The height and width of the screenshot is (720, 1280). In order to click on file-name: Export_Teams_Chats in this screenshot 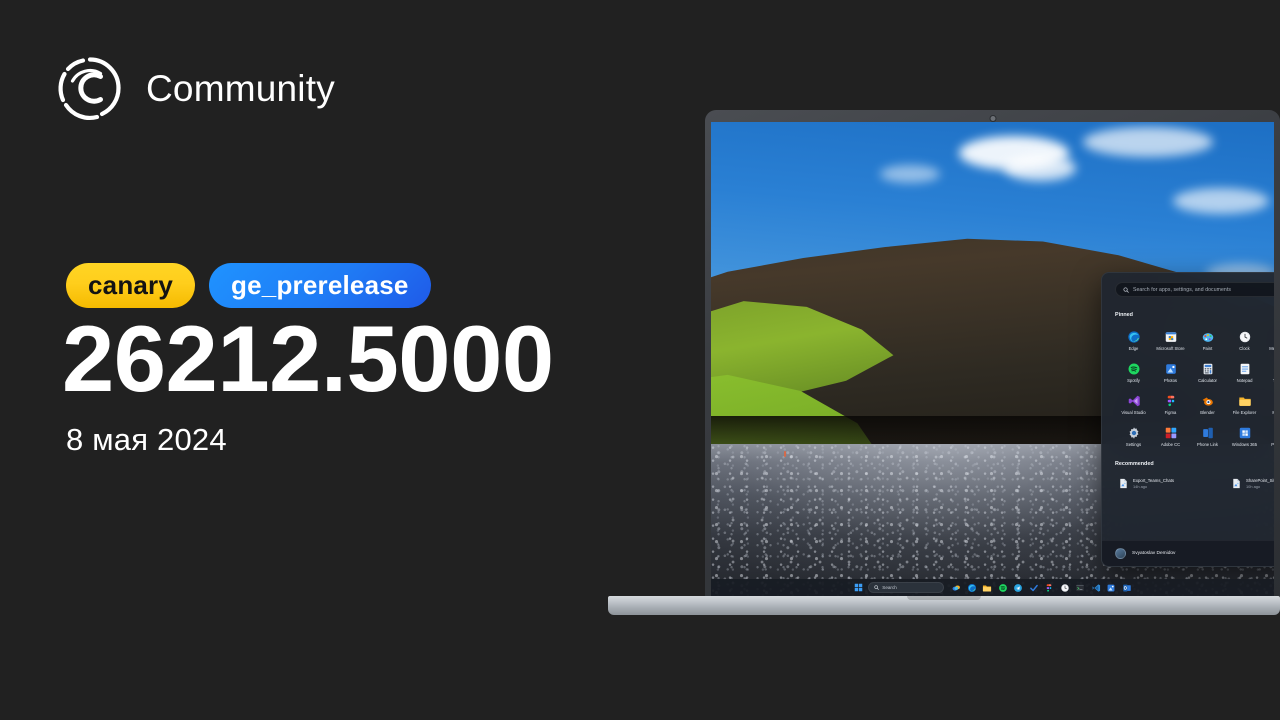, I will do `click(1154, 481)`.